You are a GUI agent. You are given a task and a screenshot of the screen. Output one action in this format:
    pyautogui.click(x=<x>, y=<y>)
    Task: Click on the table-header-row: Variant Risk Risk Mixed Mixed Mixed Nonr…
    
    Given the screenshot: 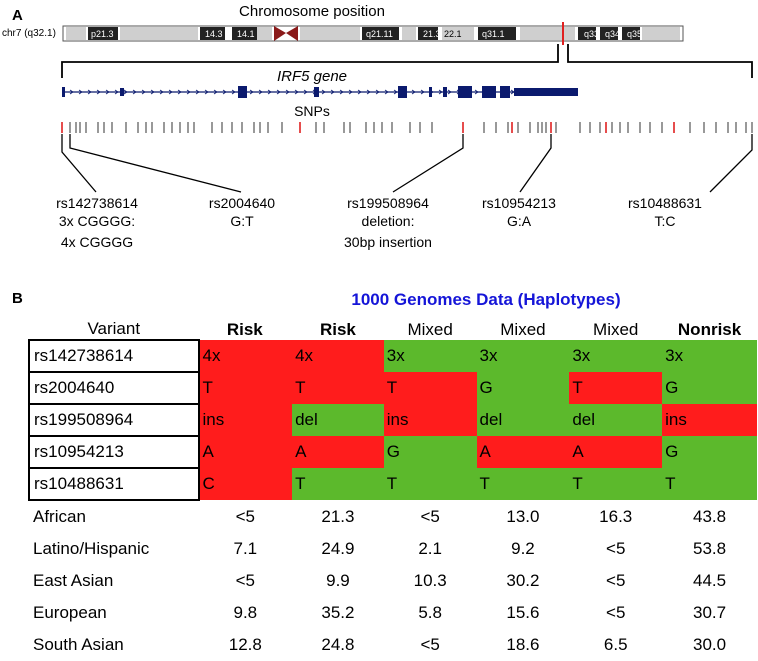 What is the action you would take?
    pyautogui.click(x=393, y=325)
    